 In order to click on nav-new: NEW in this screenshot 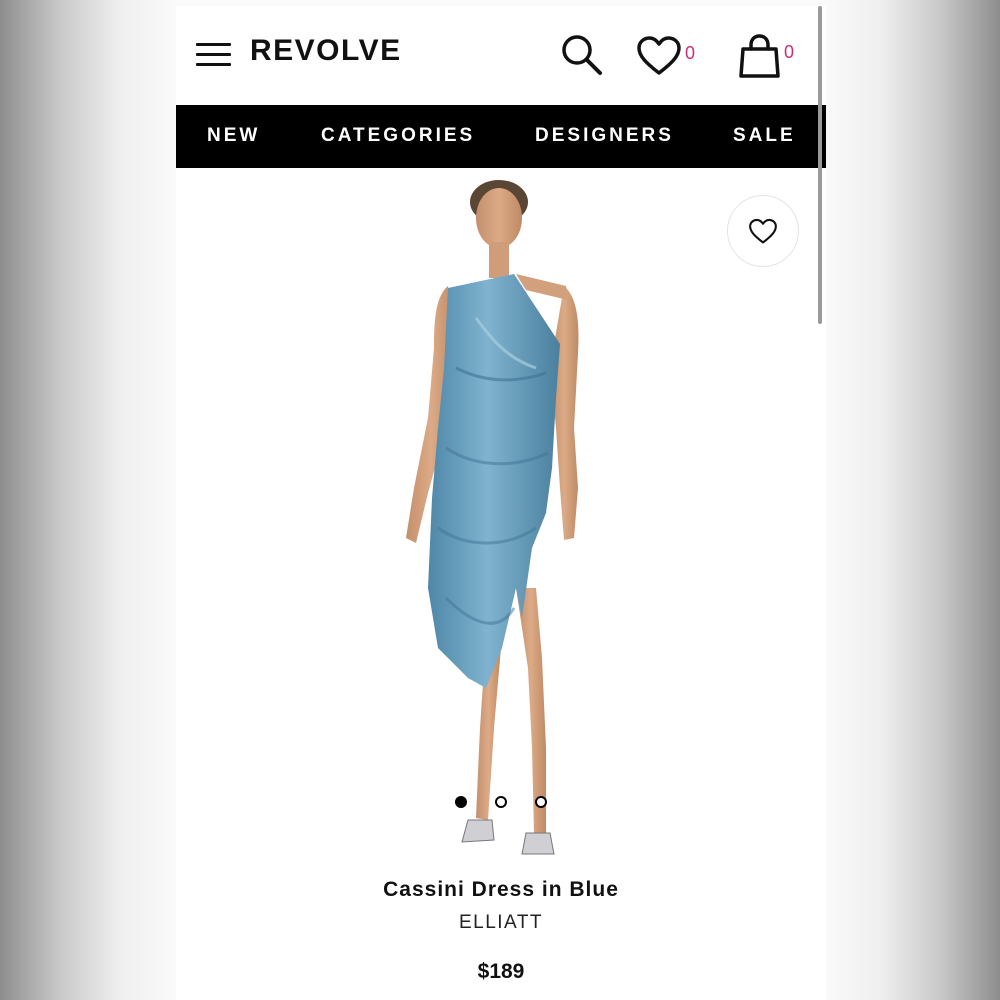, I will do `click(233, 136)`.